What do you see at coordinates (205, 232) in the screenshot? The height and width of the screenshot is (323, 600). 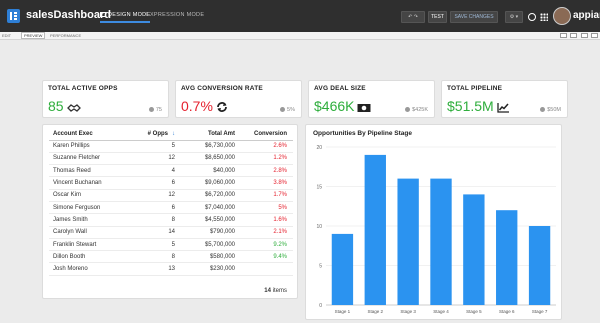 I see `cell-total-amt: $790,000` at bounding box center [205, 232].